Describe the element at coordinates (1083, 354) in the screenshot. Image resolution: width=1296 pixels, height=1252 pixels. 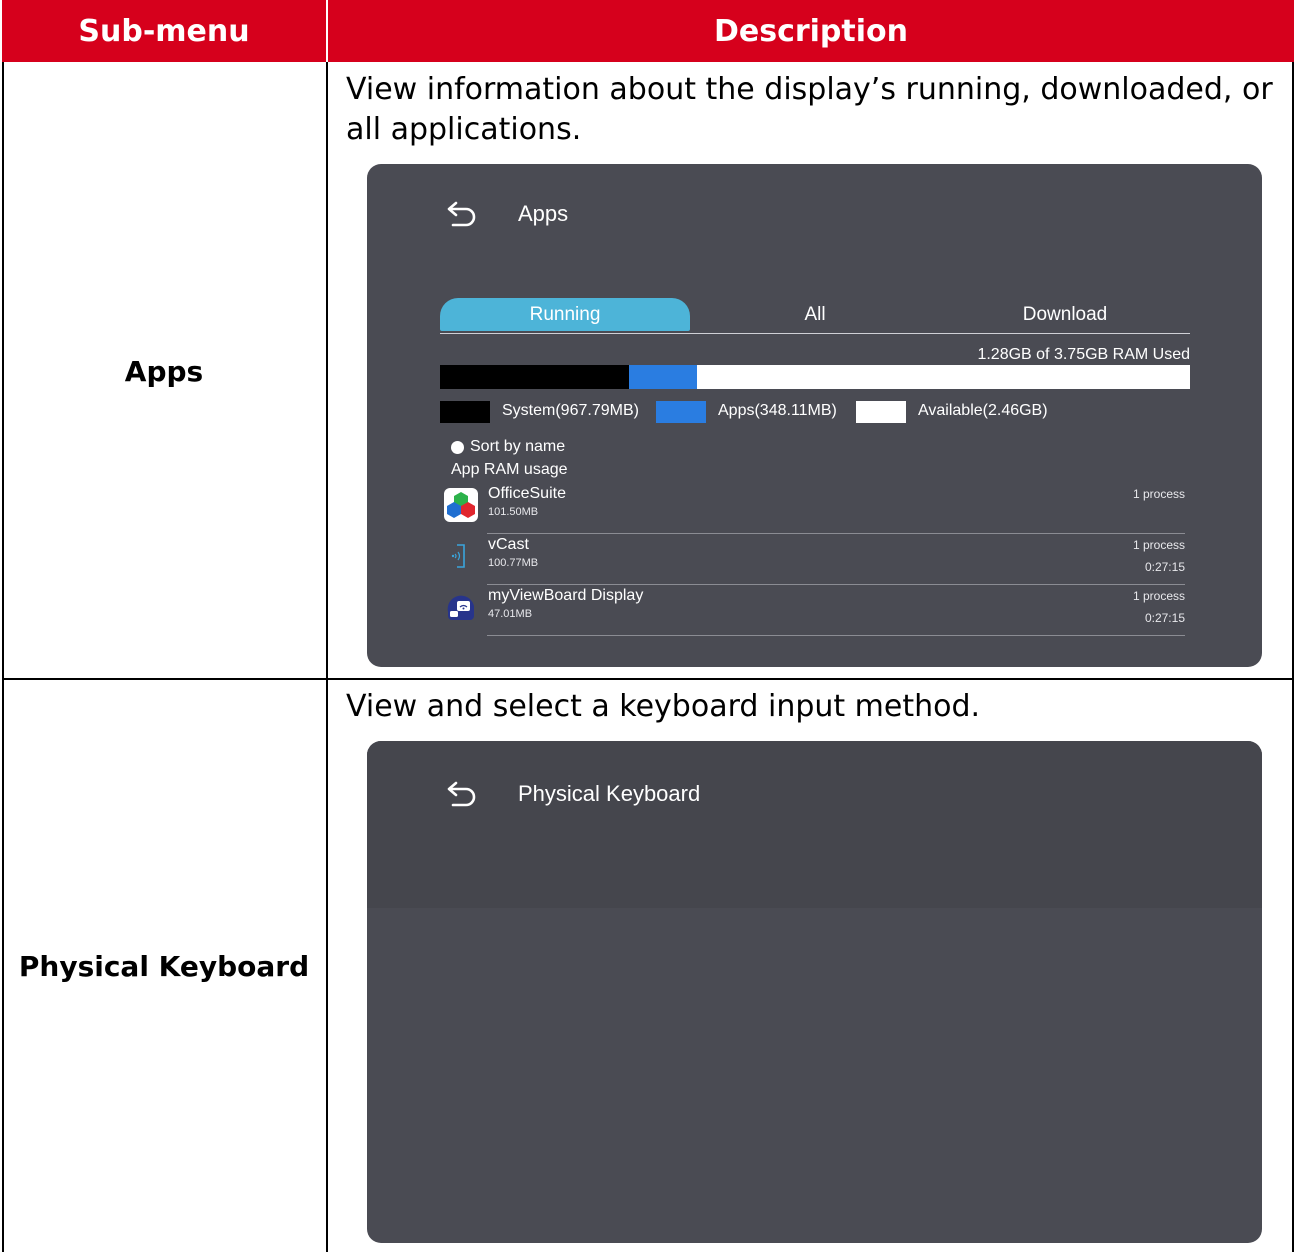
I see `ram-used-text: 1.28GB of 3.75GB RAM Used` at that location.